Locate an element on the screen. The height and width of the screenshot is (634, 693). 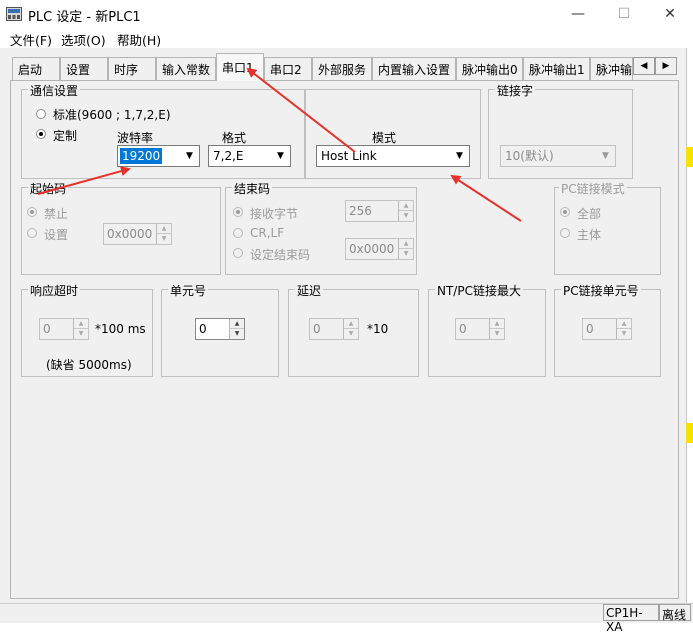
start-code-disable-radio is located at coordinates (32, 212).